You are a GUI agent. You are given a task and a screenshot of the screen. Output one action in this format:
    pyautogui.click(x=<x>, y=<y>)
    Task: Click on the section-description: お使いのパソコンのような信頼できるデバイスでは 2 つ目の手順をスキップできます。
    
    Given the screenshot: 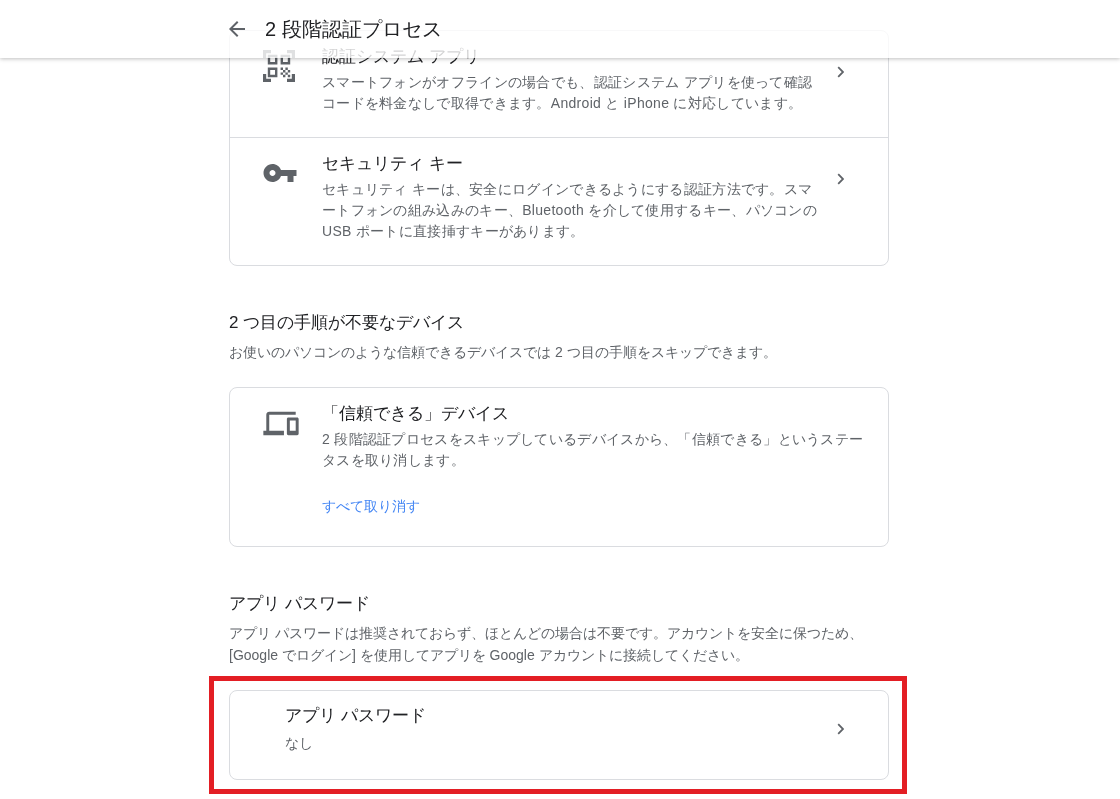 What is the action you would take?
    pyautogui.click(x=503, y=352)
    